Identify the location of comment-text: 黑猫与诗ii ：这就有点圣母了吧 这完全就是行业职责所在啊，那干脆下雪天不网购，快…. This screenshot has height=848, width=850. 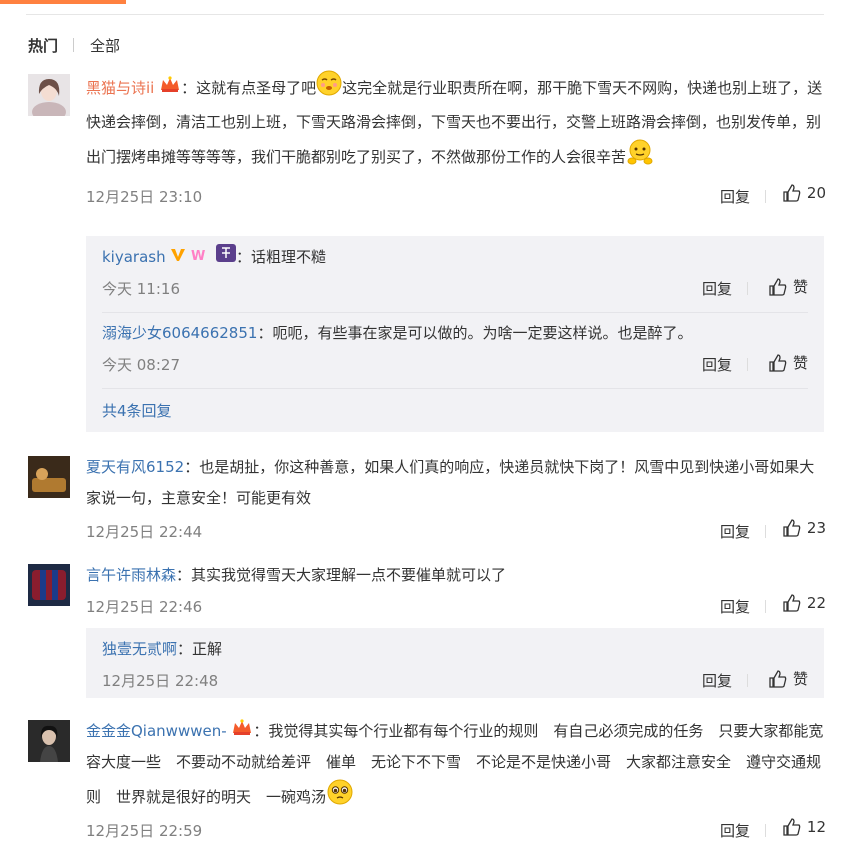
(456, 123).